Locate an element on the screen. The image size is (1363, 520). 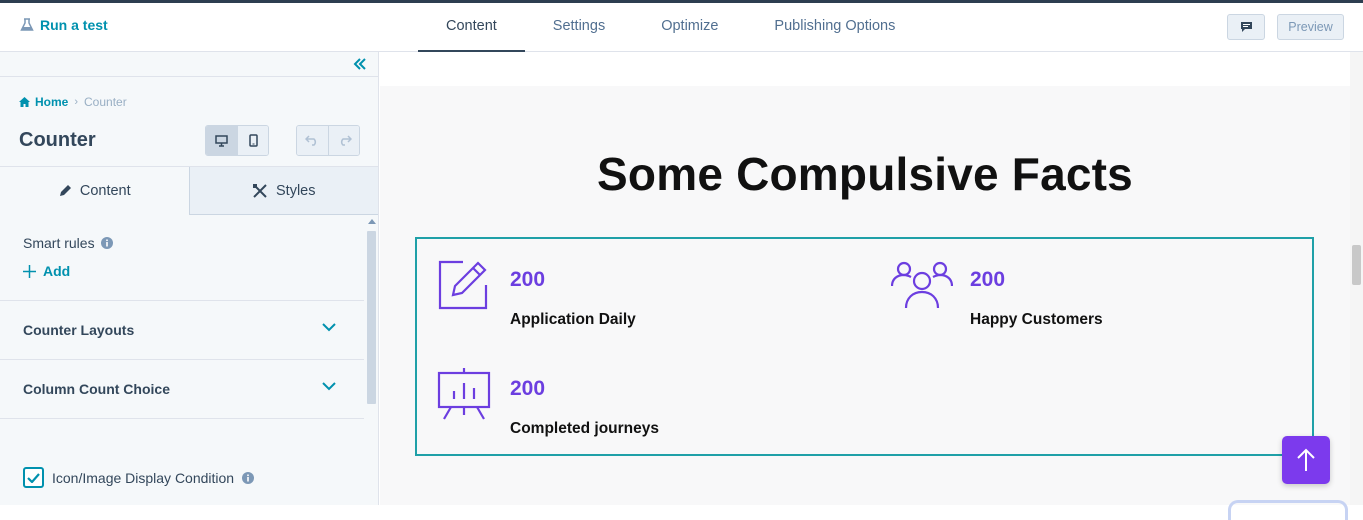
counter-label: Application Daily is located at coordinates (573, 319).